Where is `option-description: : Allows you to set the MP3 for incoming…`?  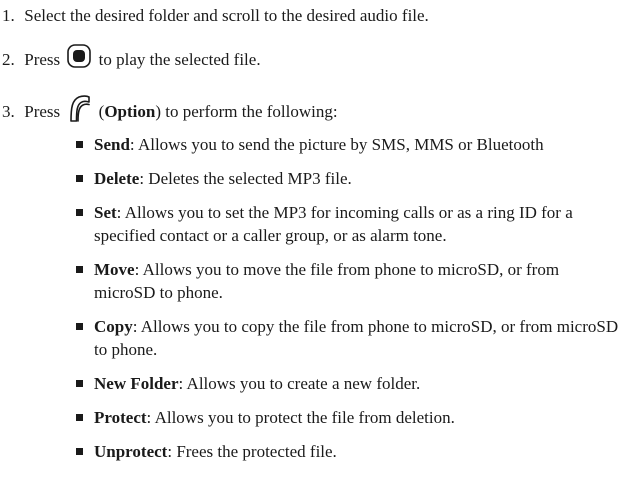
option-description: : Allows you to set the MP3 for incoming… is located at coordinates (333, 224).